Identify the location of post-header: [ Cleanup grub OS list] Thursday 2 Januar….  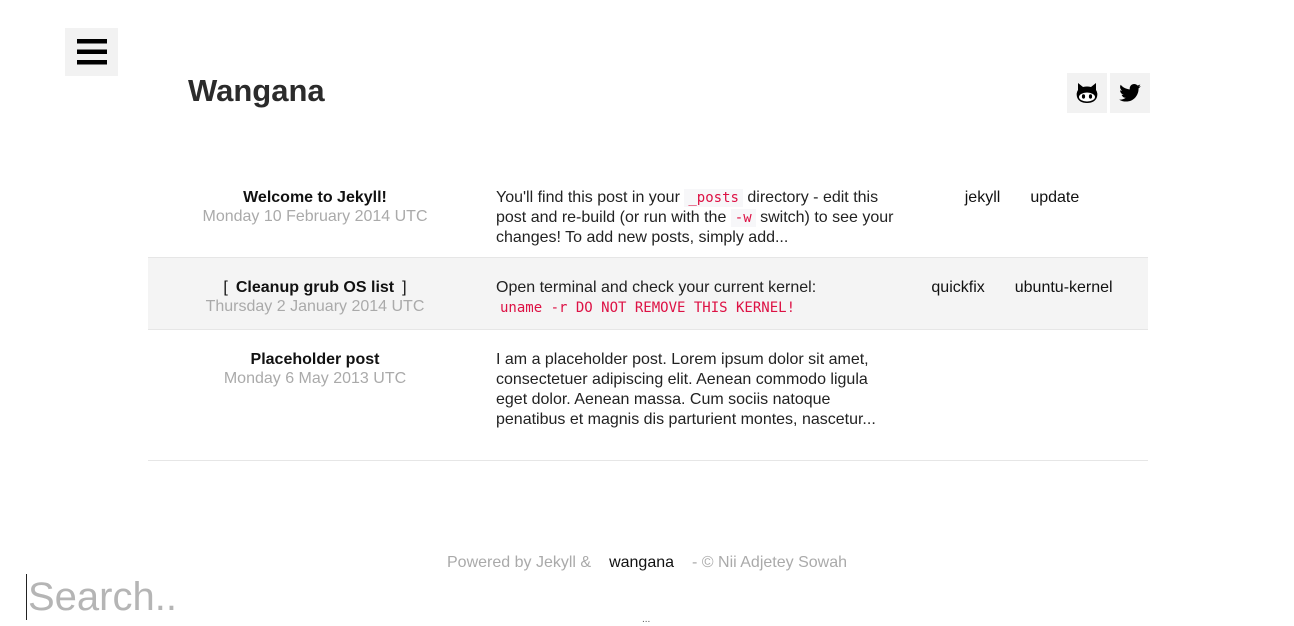
(315, 303).